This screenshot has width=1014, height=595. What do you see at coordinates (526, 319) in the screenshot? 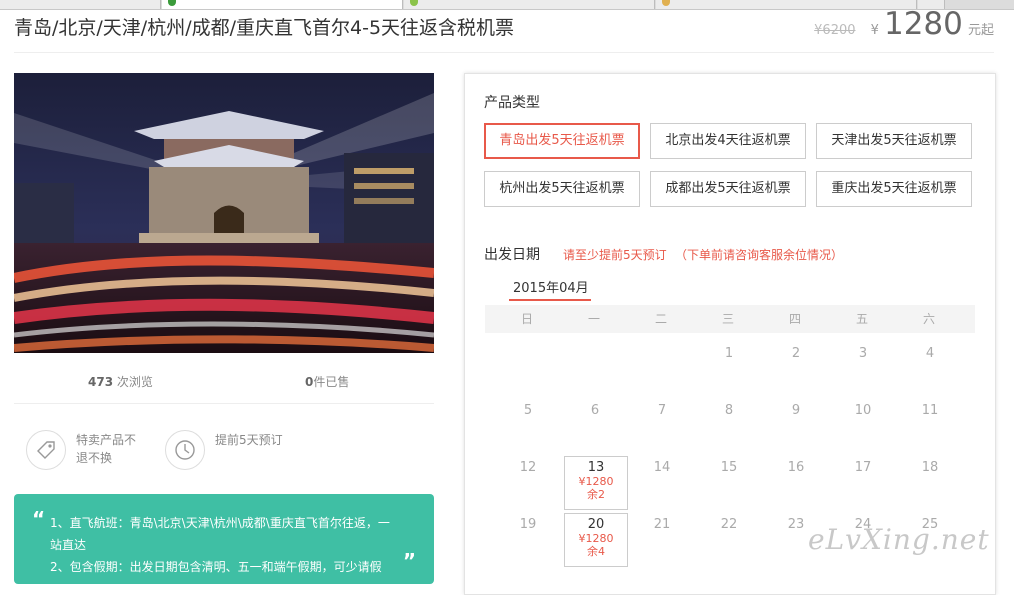
I see `weekday-sun: 日` at bounding box center [526, 319].